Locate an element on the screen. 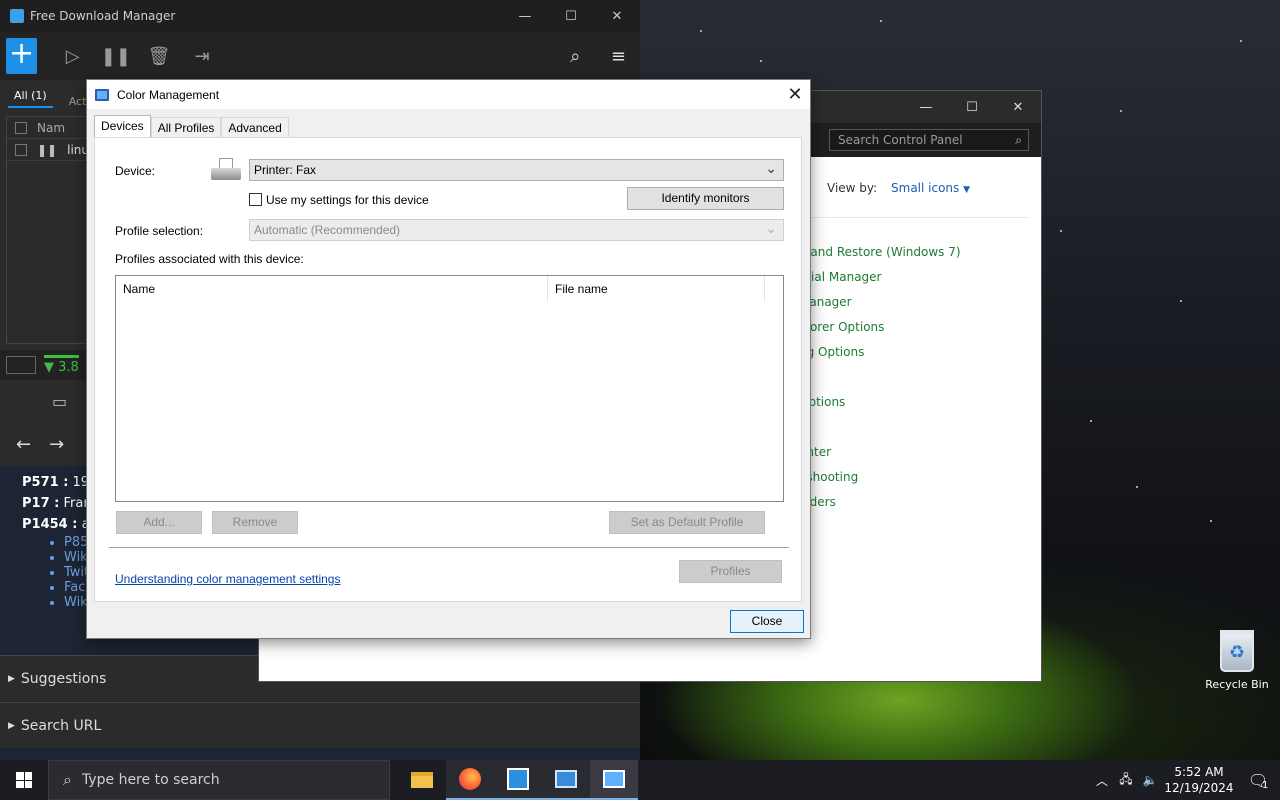  search-url-section: ▶ Search URL is located at coordinates (320, 725).